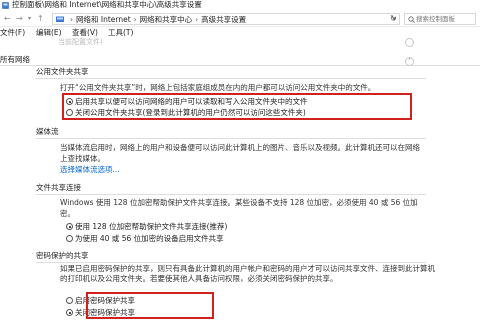  Describe the element at coordinates (240, 5) in the screenshot. I see `title-bar: 控制面板\网络和 Internet\网络和共享中心\高级共享设置` at that location.